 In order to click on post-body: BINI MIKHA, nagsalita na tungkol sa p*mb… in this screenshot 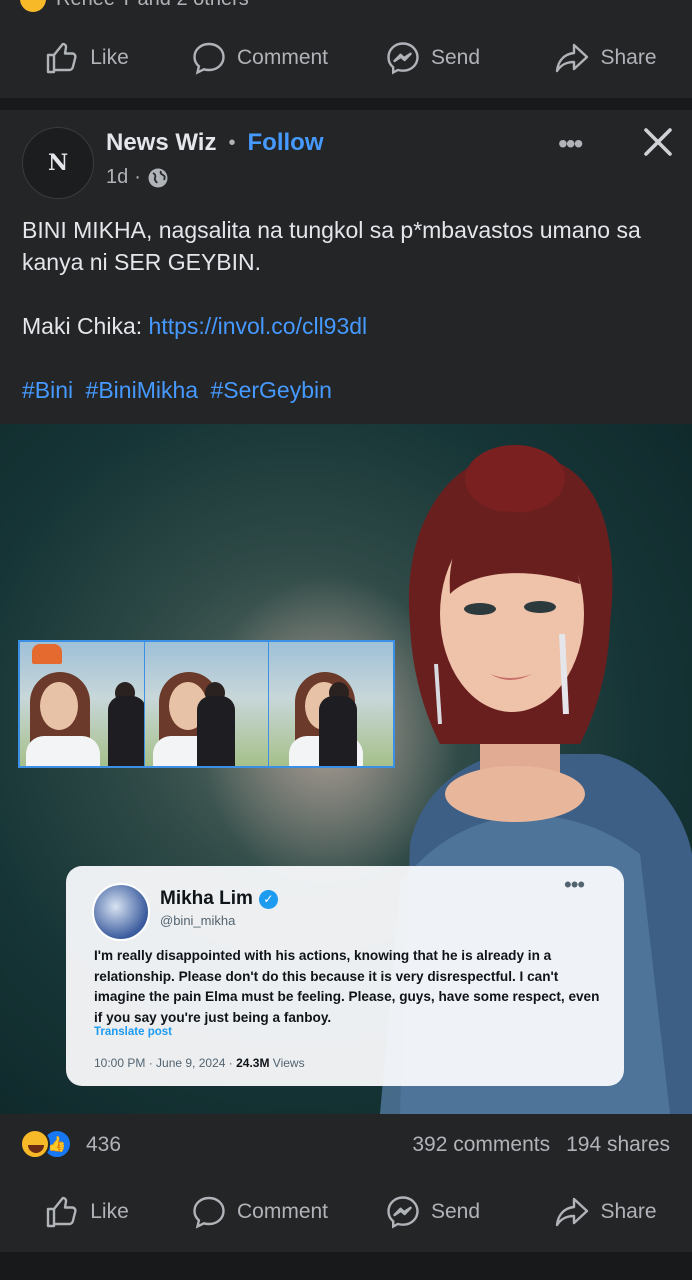, I will do `click(347, 310)`.